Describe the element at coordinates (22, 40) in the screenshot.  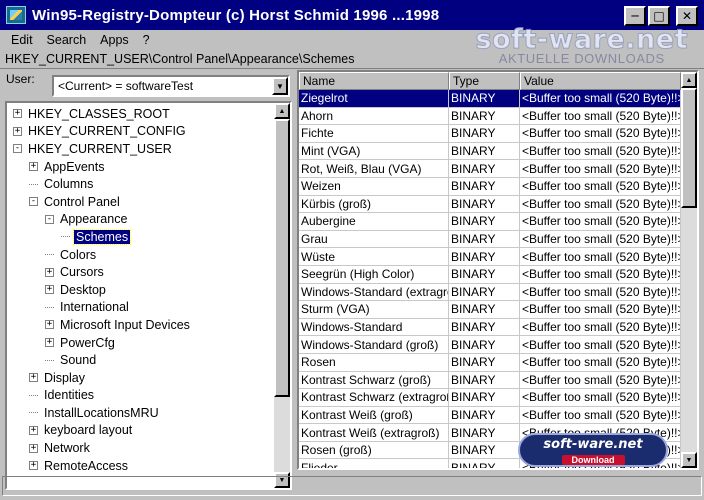
I see `menu-edit: Edit` at that location.